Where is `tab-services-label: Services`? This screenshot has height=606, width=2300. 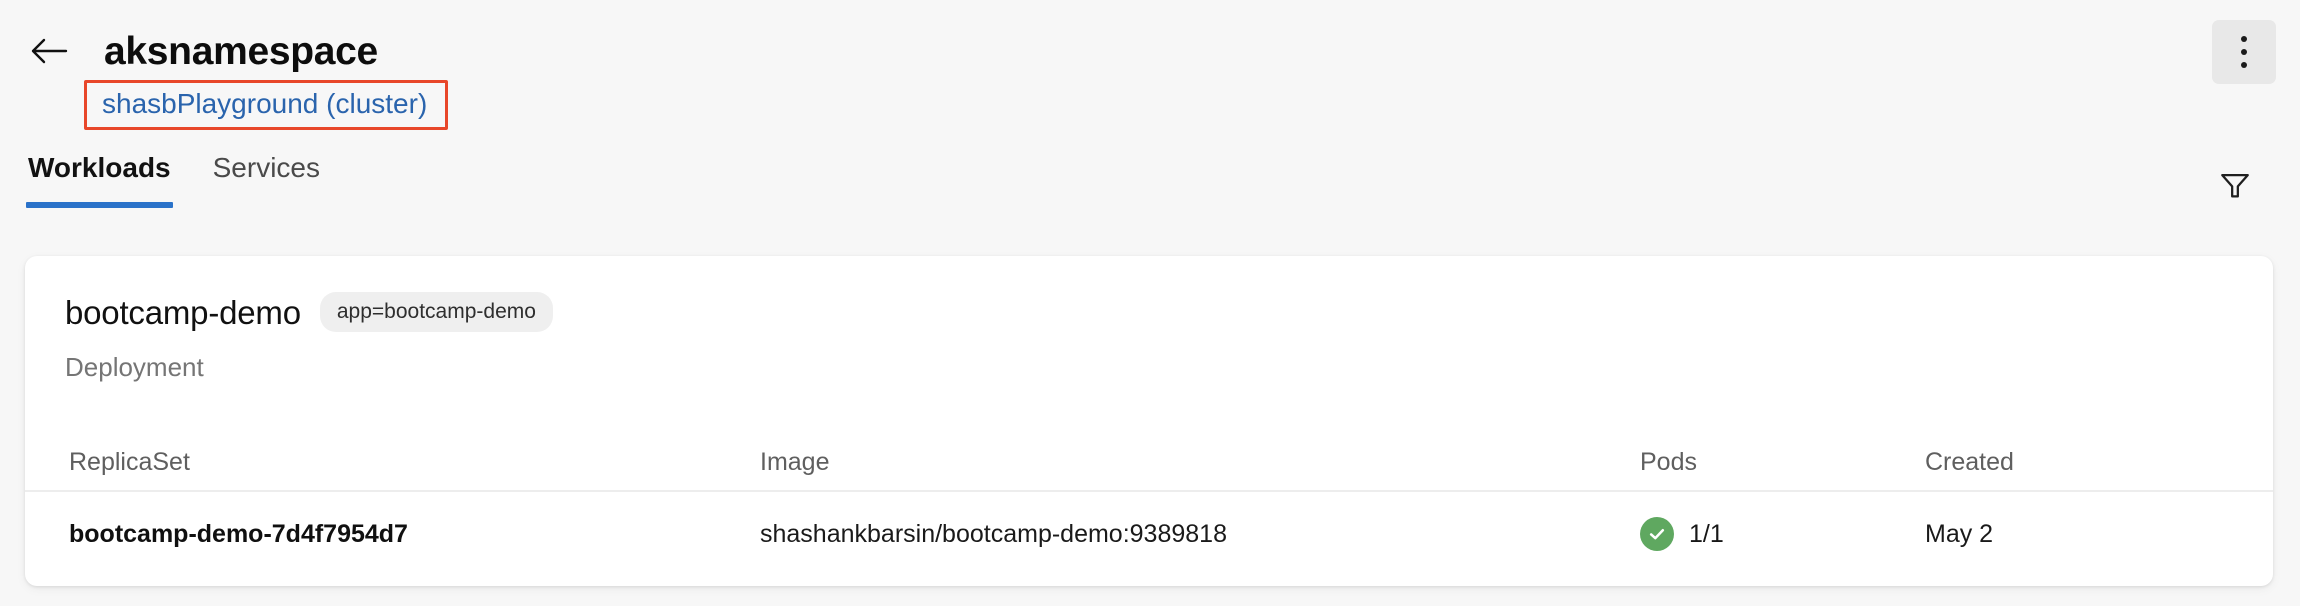
tab-services-label: Services is located at coordinates (266, 167).